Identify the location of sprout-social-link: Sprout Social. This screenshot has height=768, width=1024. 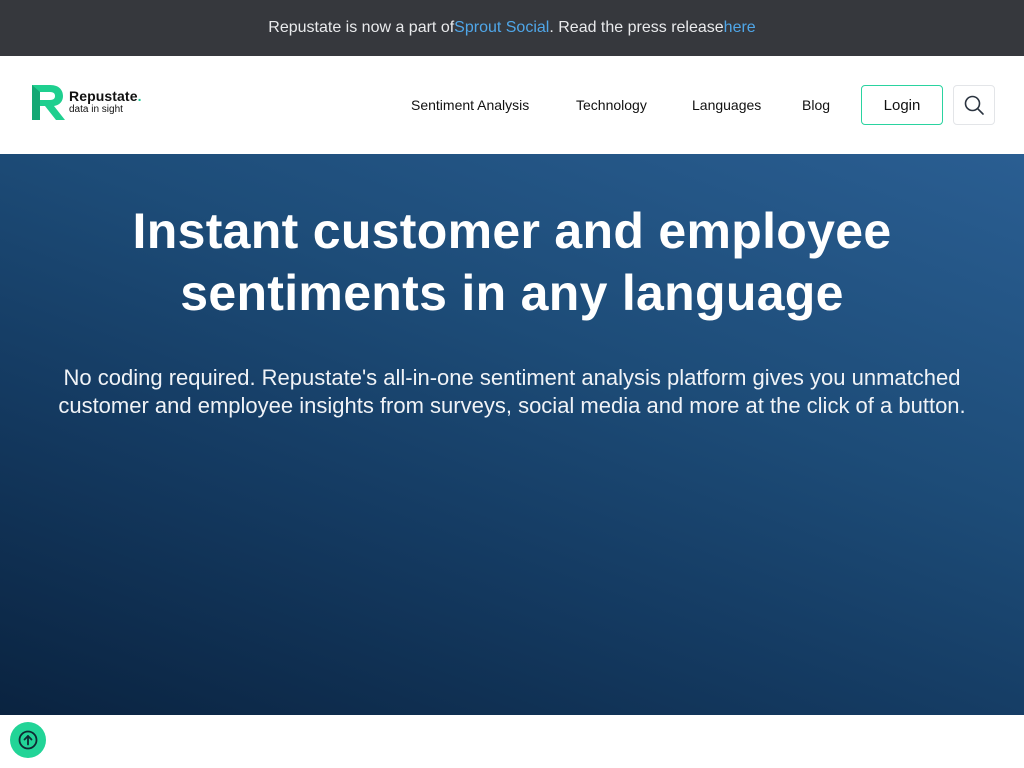
(501, 28).